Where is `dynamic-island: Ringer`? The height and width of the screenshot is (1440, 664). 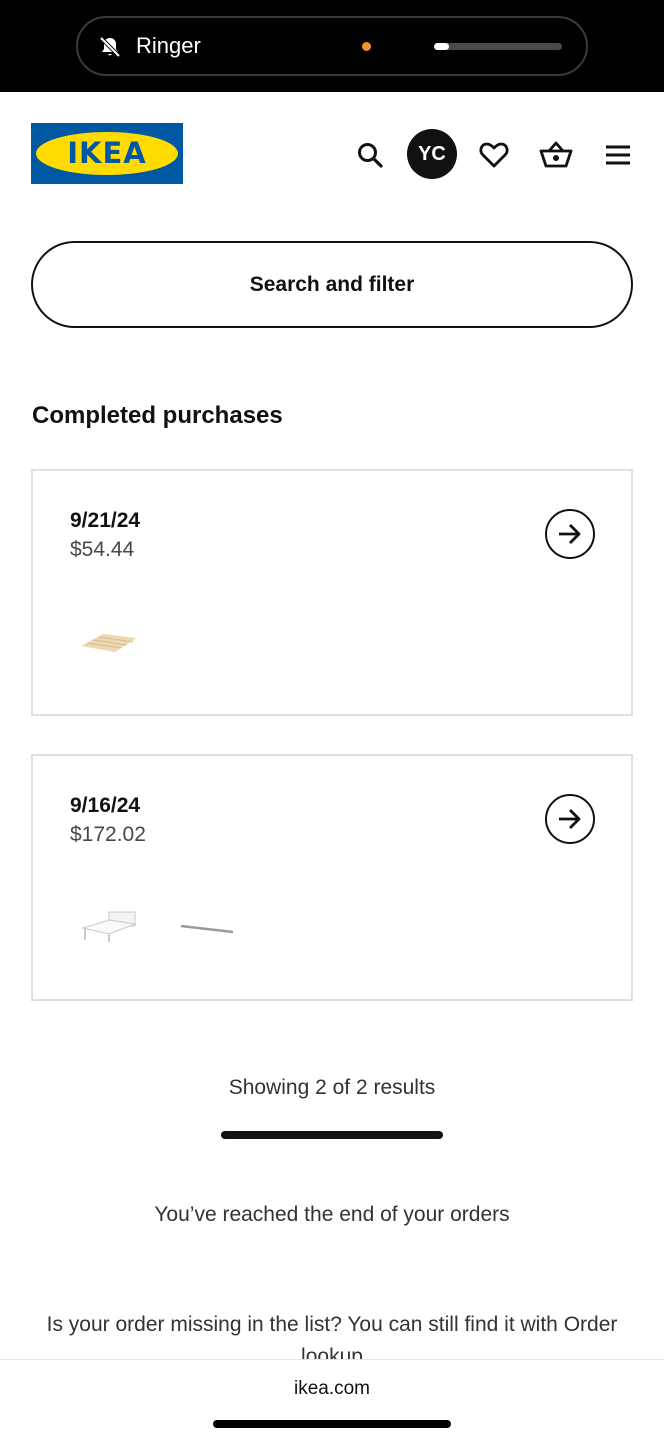 dynamic-island: Ringer is located at coordinates (332, 46).